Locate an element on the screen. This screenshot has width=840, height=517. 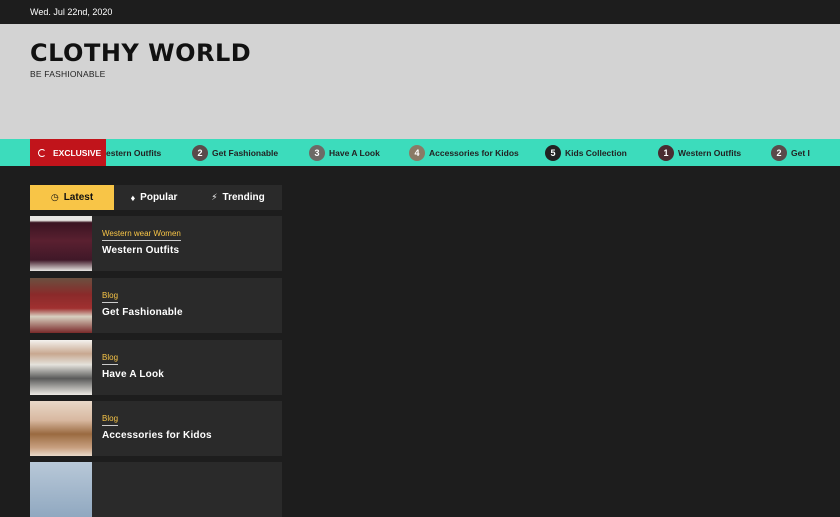
site-title: CLOTHY WORLD is located at coordinates (140, 53).